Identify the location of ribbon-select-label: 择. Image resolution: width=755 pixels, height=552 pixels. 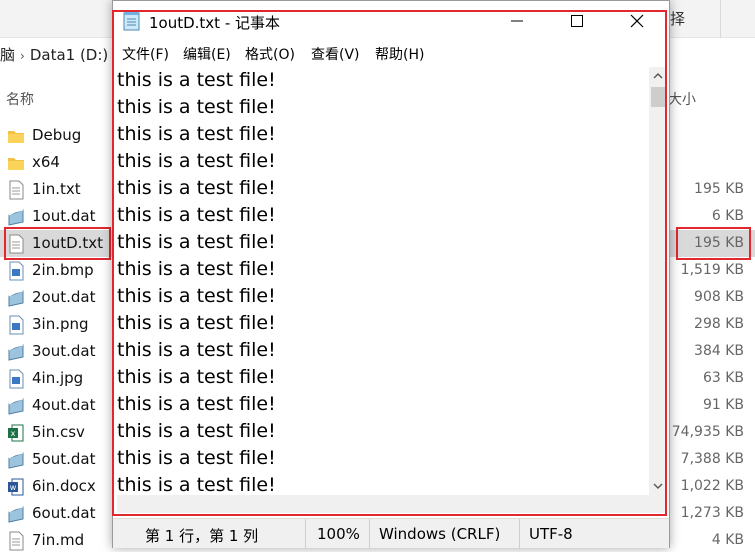
(677, 18).